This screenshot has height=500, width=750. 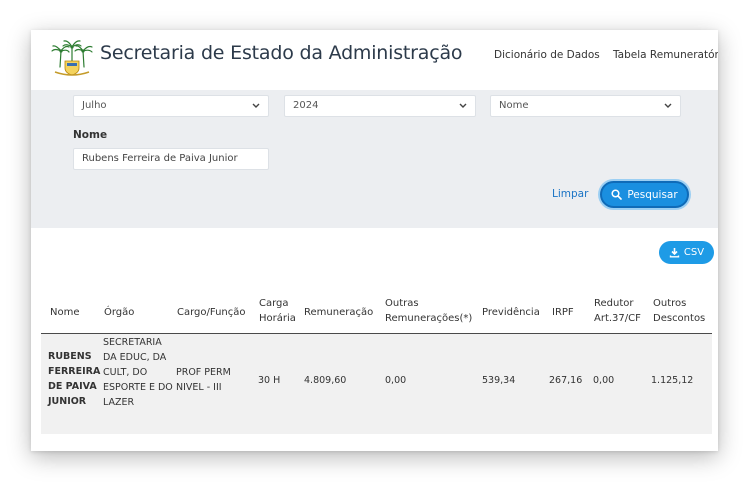 What do you see at coordinates (674, 253) in the screenshot?
I see `download-icon` at bounding box center [674, 253].